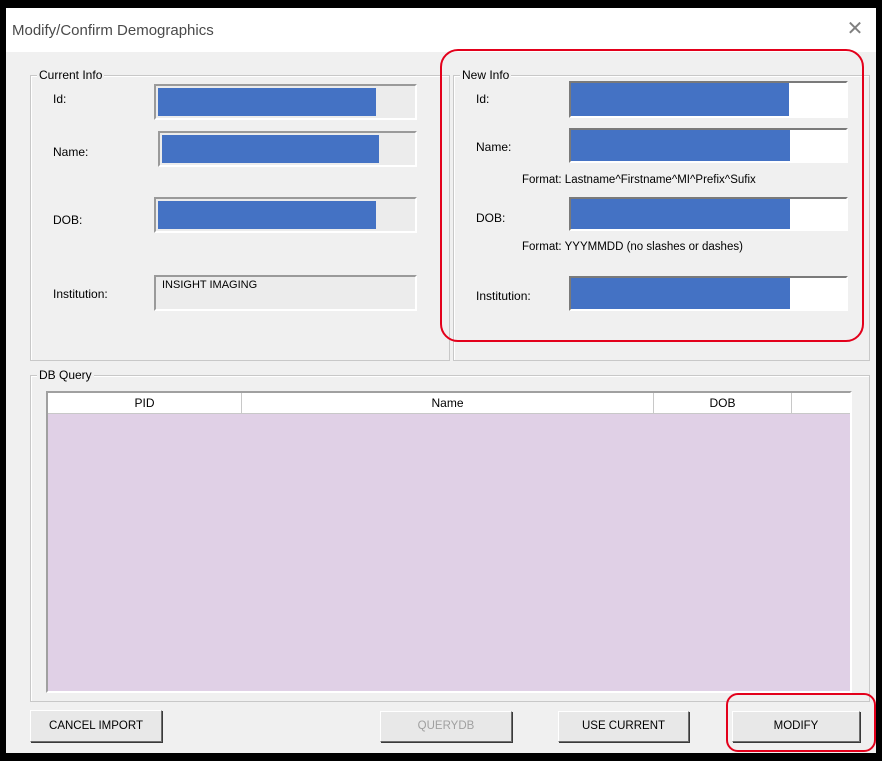 Image resolution: width=882 pixels, height=761 pixels. I want to click on current-id-field, so click(285, 102).